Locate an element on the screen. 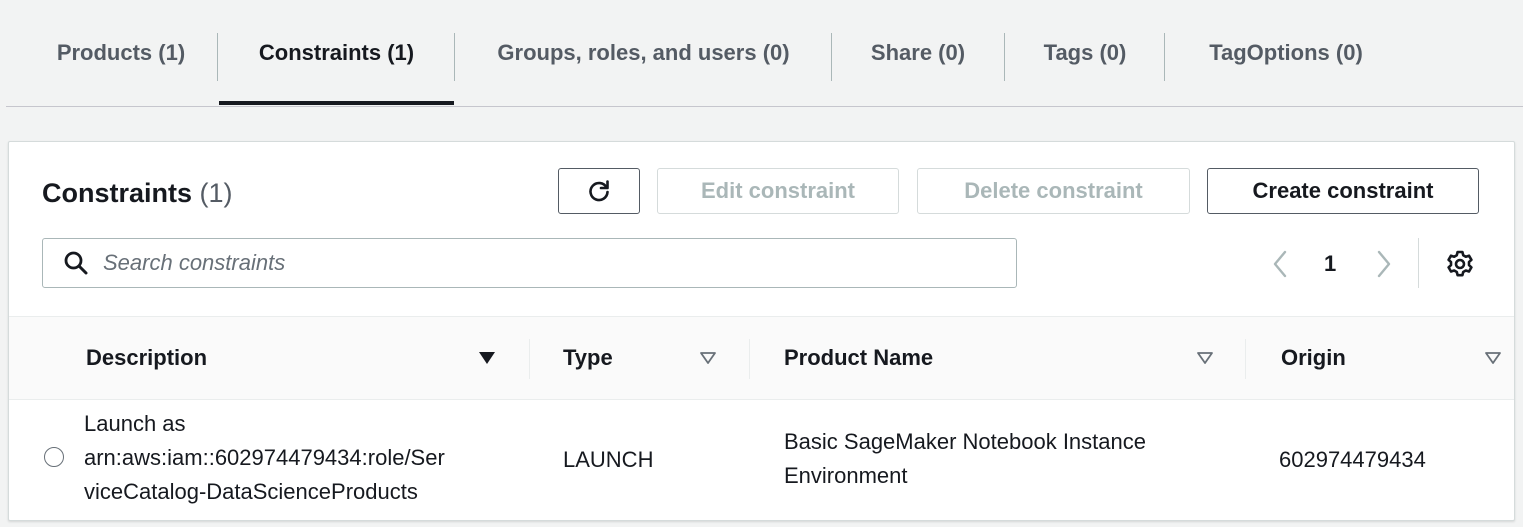  previous-page-button is located at coordinates (1280, 264).